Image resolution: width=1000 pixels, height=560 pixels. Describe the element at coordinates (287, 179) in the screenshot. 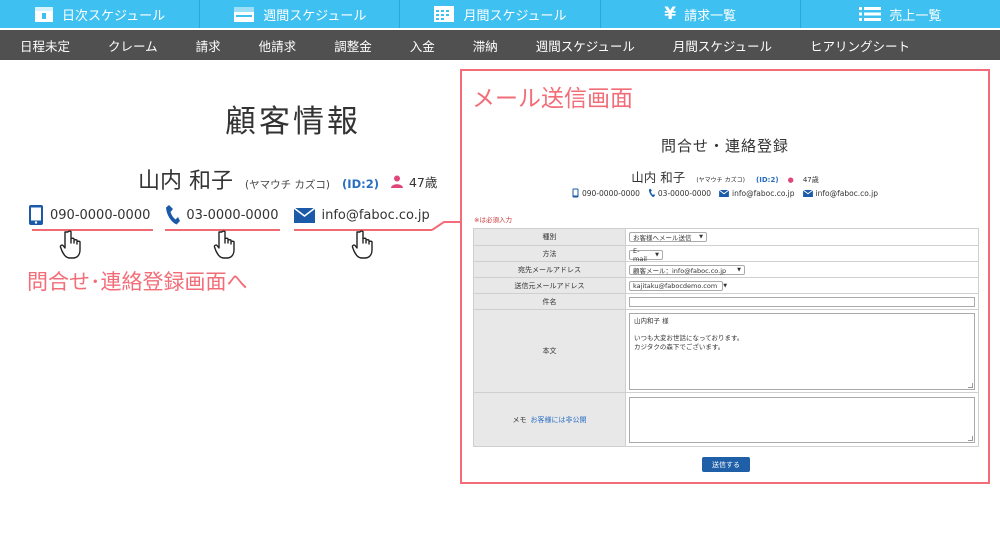

I see `customer-name-row: 山内 和子 (ヤマウチ カズコ) (ID:2) 47歳` at that location.